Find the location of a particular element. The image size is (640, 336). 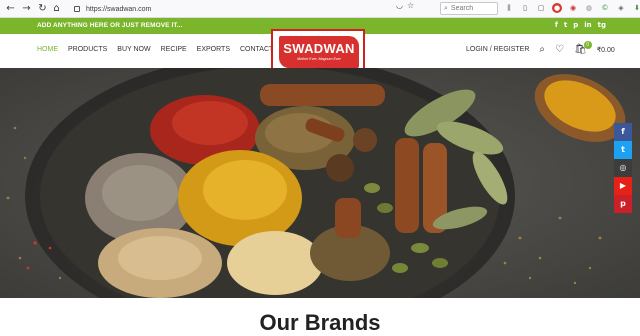

logo-name: SWADWAN is located at coordinates (319, 48).